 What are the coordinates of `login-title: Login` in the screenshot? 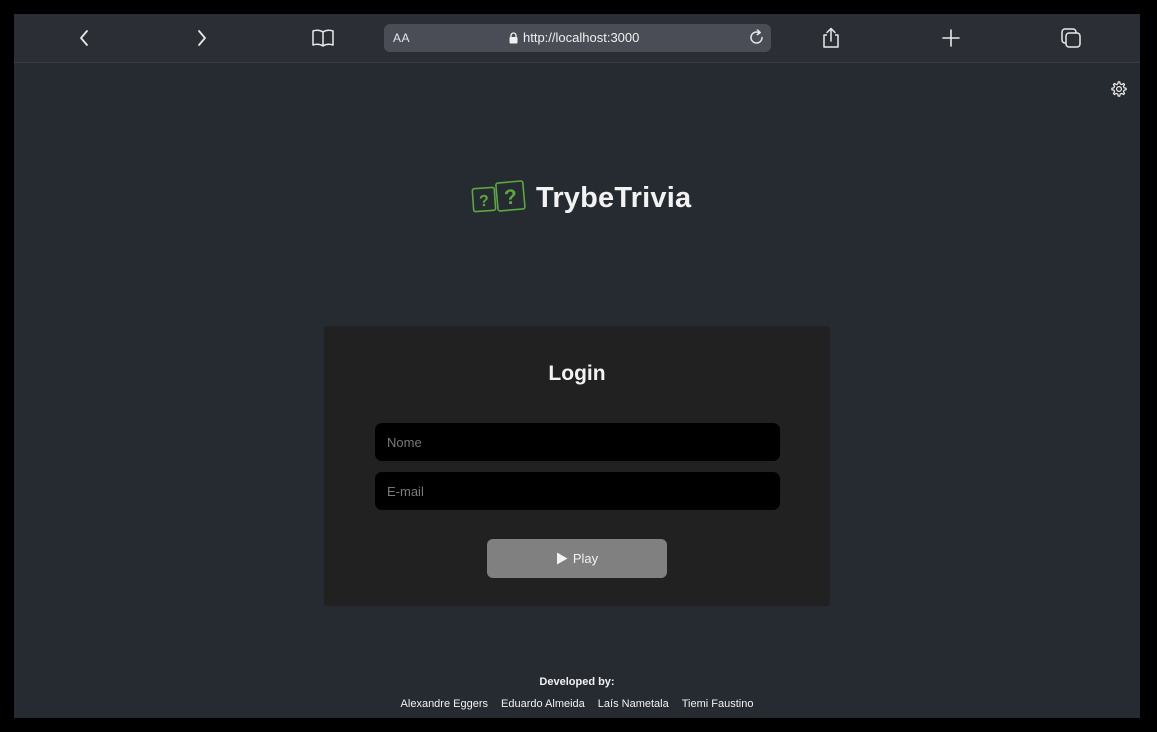 It's located at (577, 373).